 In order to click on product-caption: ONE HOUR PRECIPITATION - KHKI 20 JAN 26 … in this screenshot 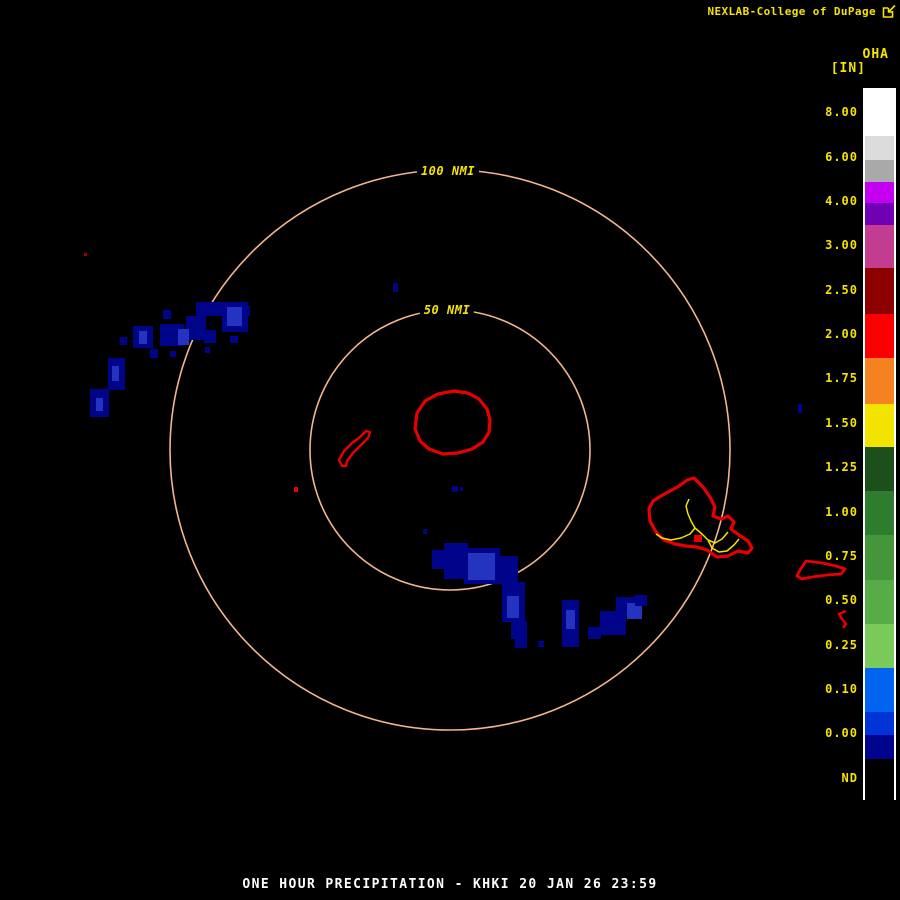, I will do `click(450, 884)`.